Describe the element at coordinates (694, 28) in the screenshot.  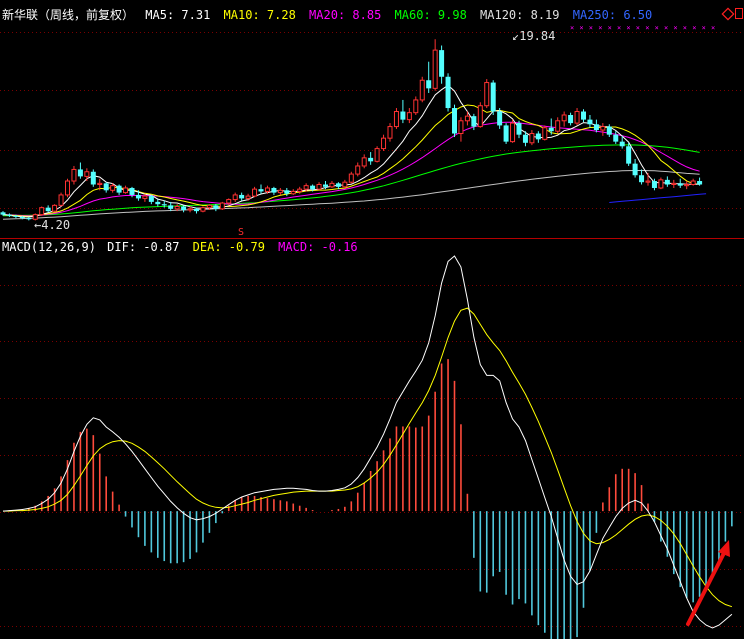
I see `ma250-cross-mark-13: ×` at that location.